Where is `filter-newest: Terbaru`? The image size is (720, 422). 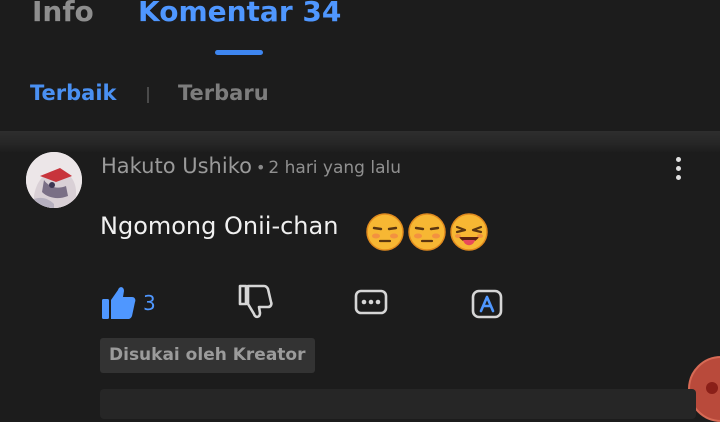 filter-newest: Terbaru is located at coordinates (223, 93).